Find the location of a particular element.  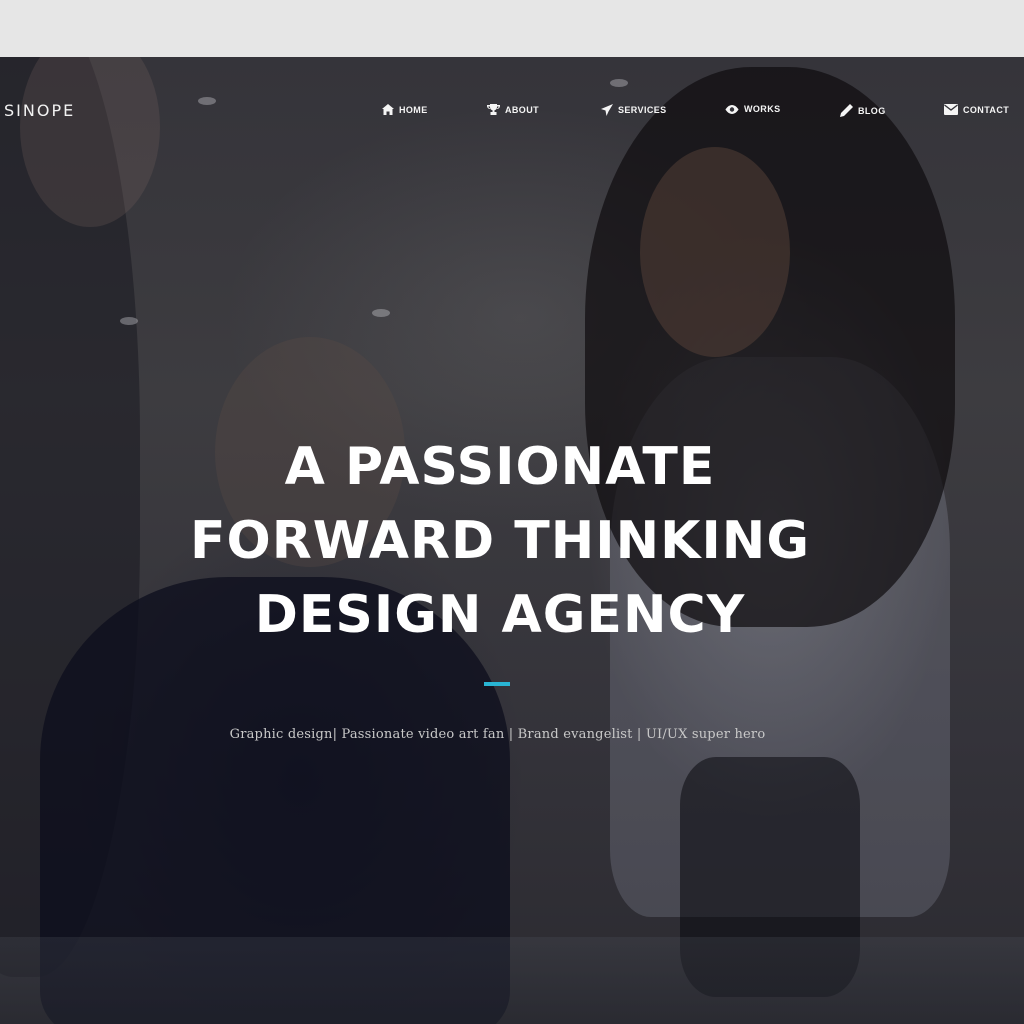

nav-label-contact: CONTACT is located at coordinates (986, 109).